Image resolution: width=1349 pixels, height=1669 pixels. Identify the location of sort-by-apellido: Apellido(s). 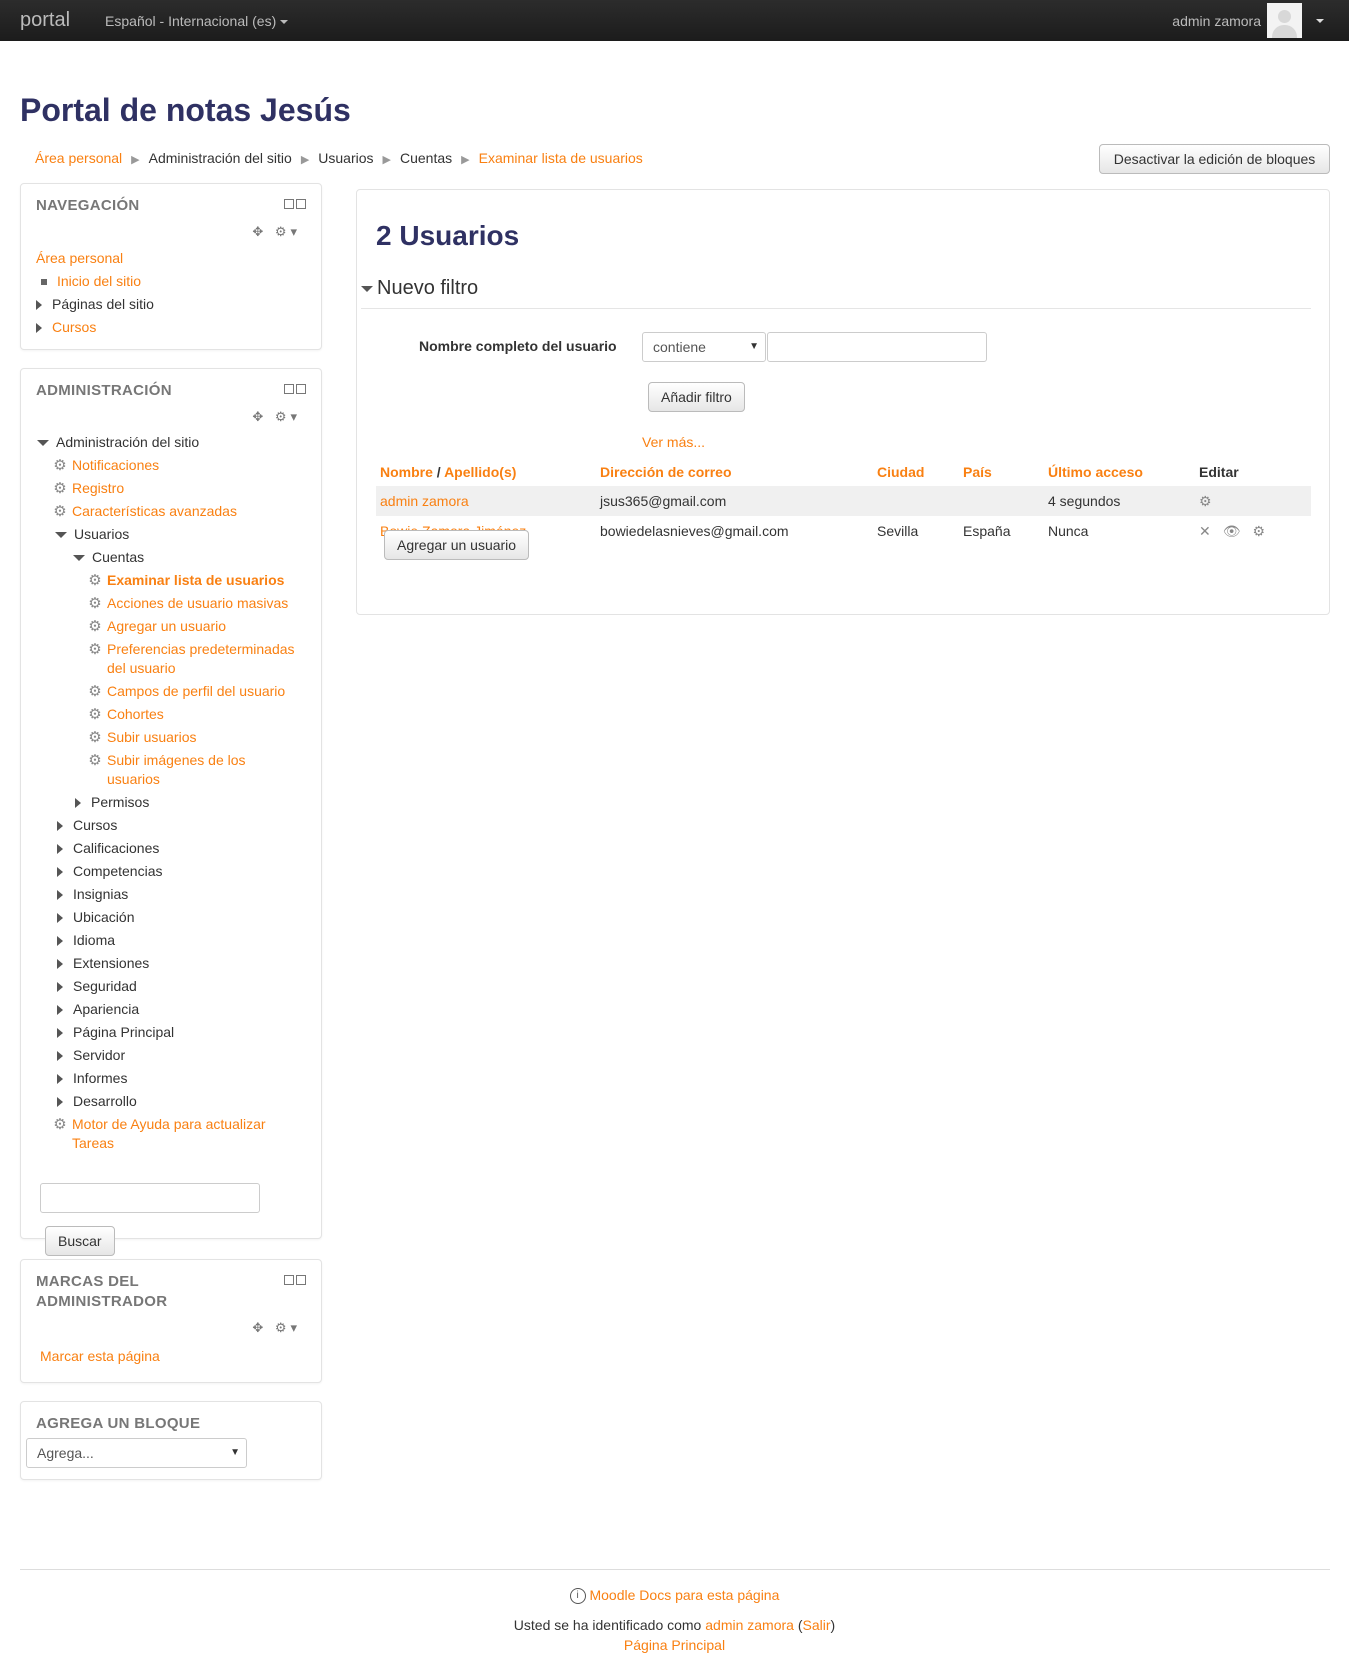
(480, 472).